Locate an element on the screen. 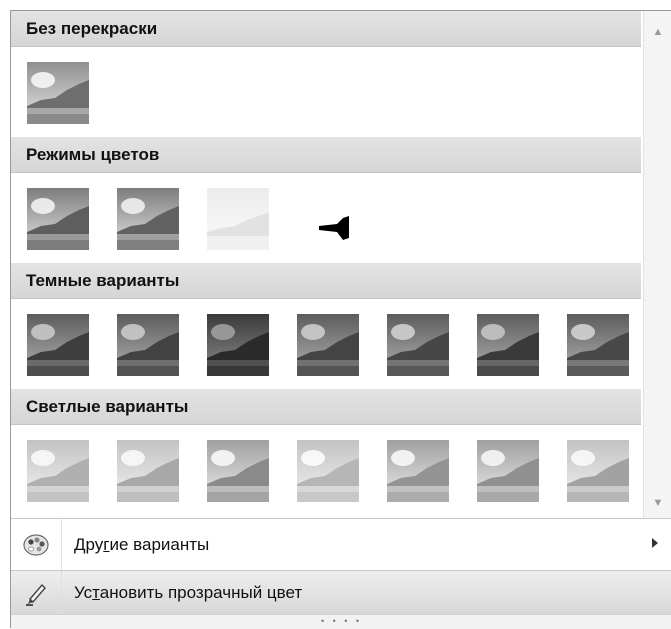 The image size is (671, 629). section-header-light-variants: Светлые варианты is located at coordinates (326, 407).